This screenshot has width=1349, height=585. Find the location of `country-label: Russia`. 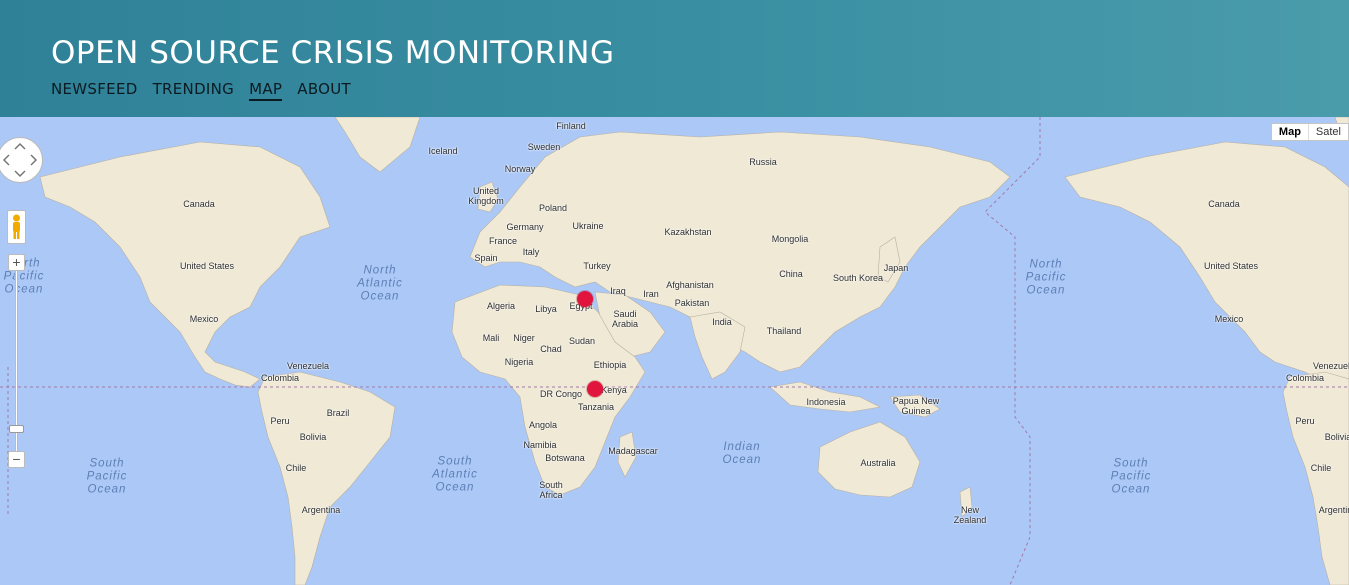

country-label: Russia is located at coordinates (763, 162).